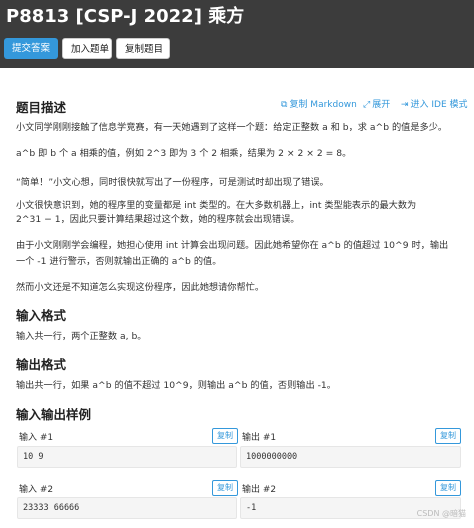 Image resolution: width=474 pixels, height=528 pixels. What do you see at coordinates (81, 336) in the screenshot?
I see `input-format-text: 输入共一行，两个正整数 a, b。` at bounding box center [81, 336].